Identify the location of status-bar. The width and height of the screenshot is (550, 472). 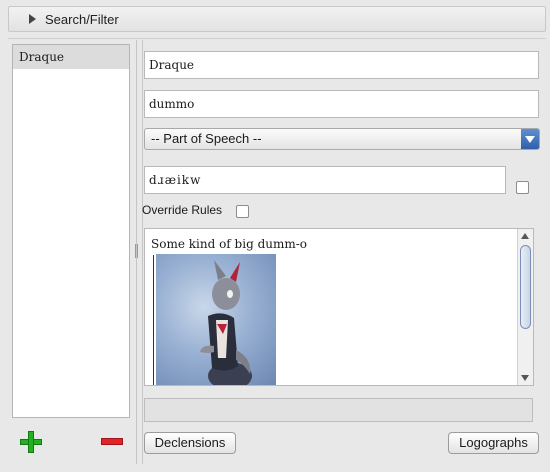
(338, 410).